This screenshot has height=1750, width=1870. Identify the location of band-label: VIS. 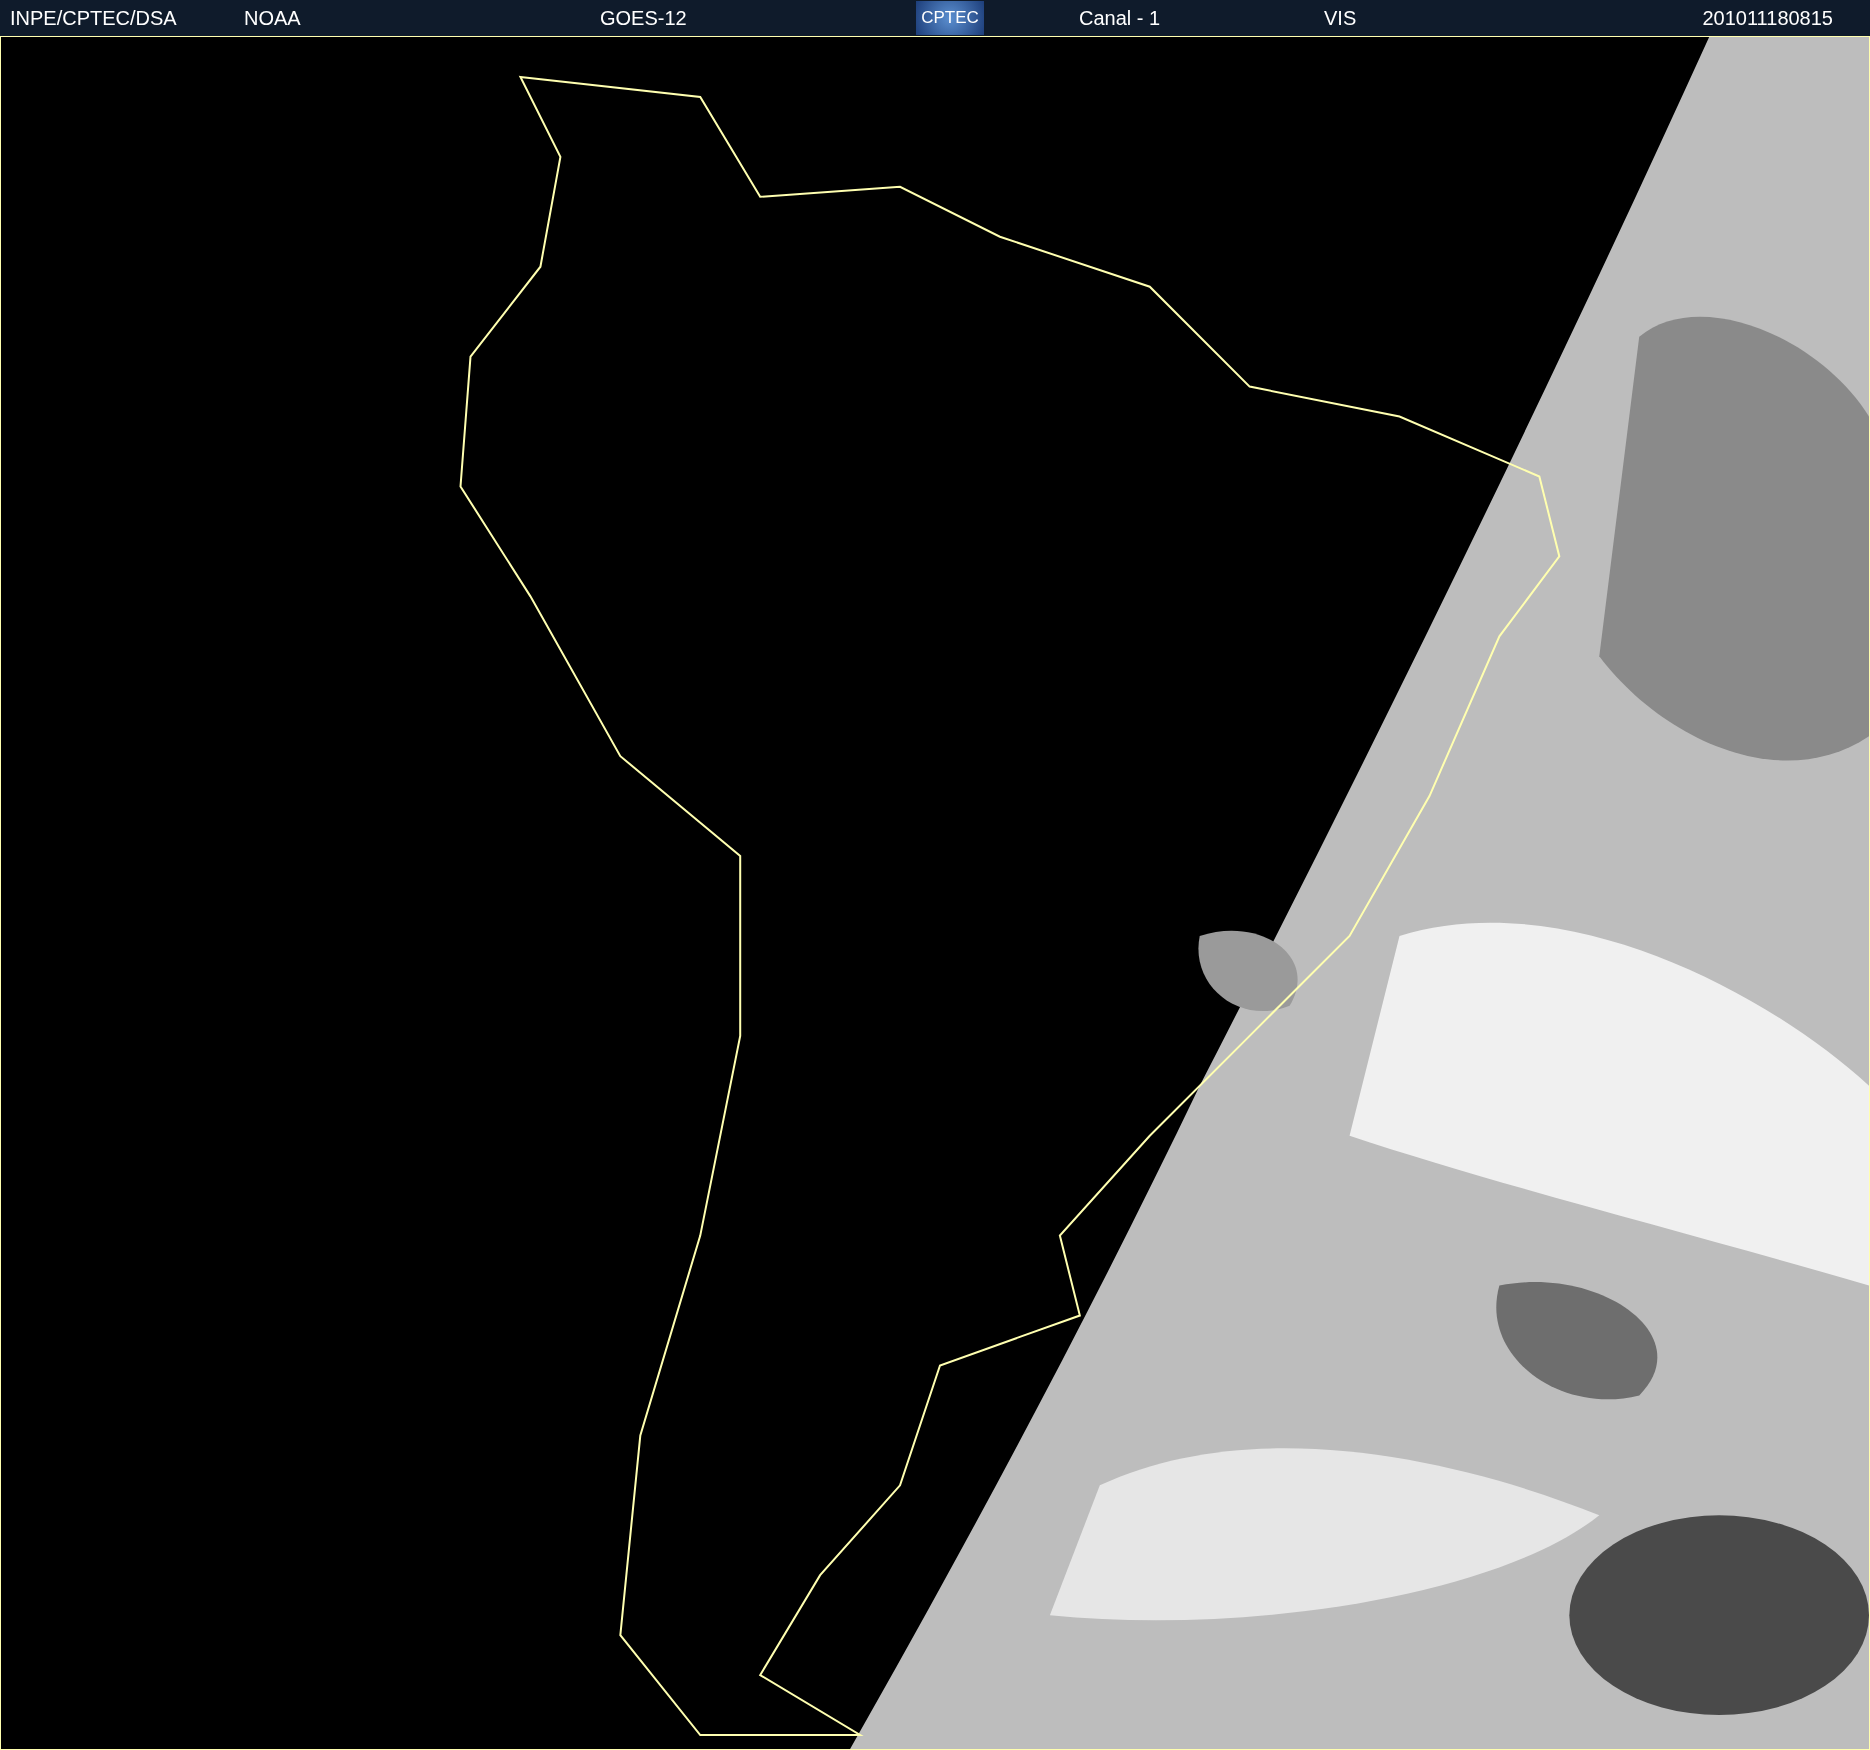
(1341, 18).